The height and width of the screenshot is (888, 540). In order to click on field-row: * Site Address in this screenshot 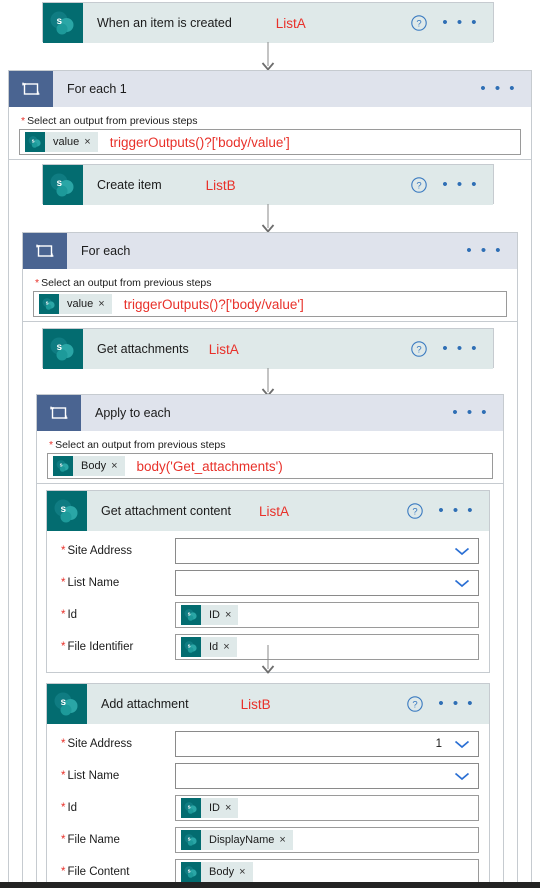, I will do `click(268, 551)`.